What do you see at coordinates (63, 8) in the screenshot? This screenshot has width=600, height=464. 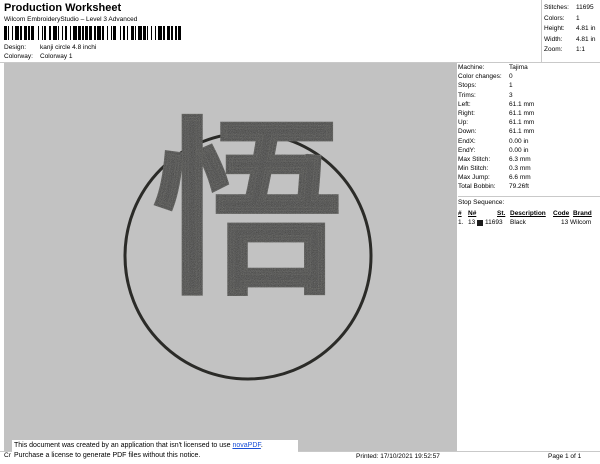 I see `page-title: Production Worksheet` at bounding box center [63, 8].